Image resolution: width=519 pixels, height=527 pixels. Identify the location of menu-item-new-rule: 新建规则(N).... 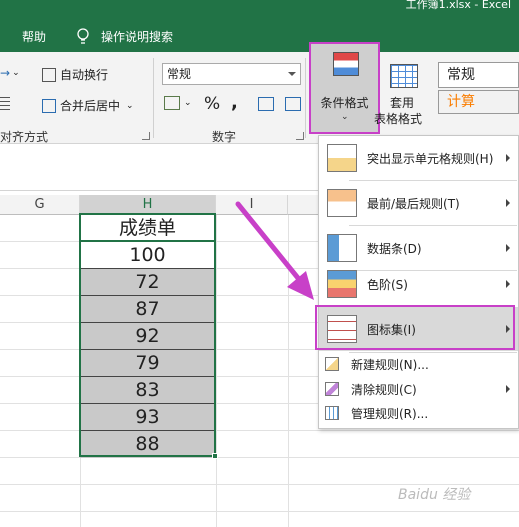
(418, 364).